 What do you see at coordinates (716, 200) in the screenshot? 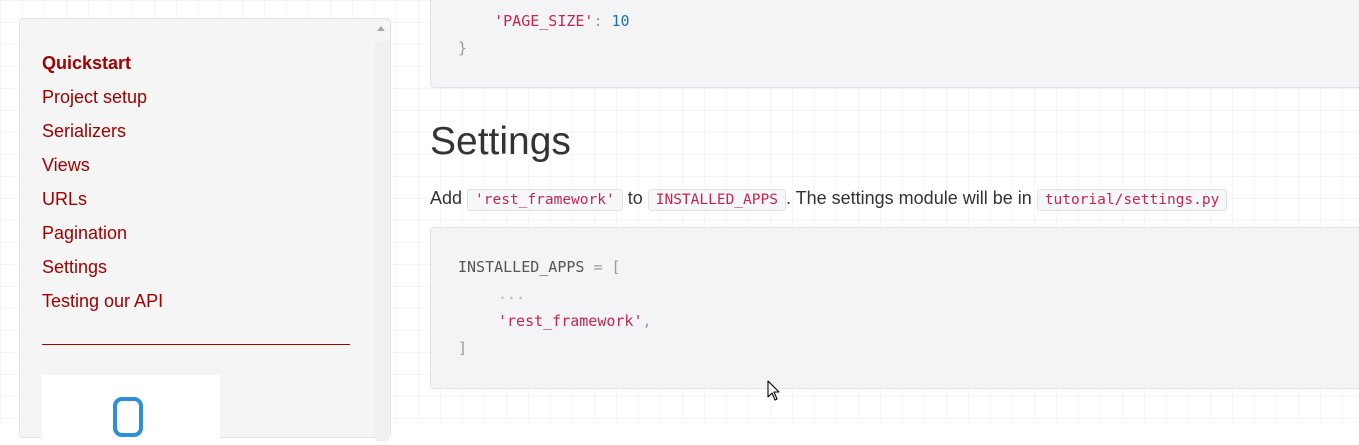
I see `inline-code-installed-apps: INSTALLED_APPS` at bounding box center [716, 200].